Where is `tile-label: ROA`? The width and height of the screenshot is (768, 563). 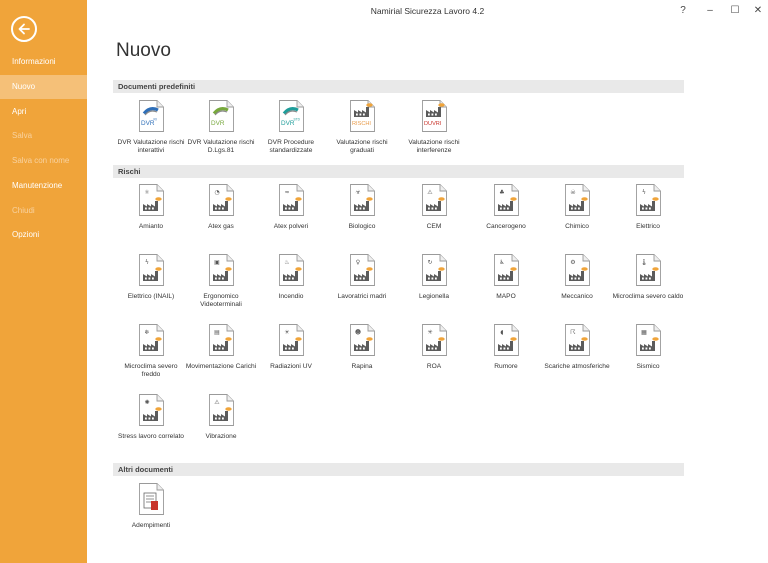 tile-label: ROA is located at coordinates (434, 366).